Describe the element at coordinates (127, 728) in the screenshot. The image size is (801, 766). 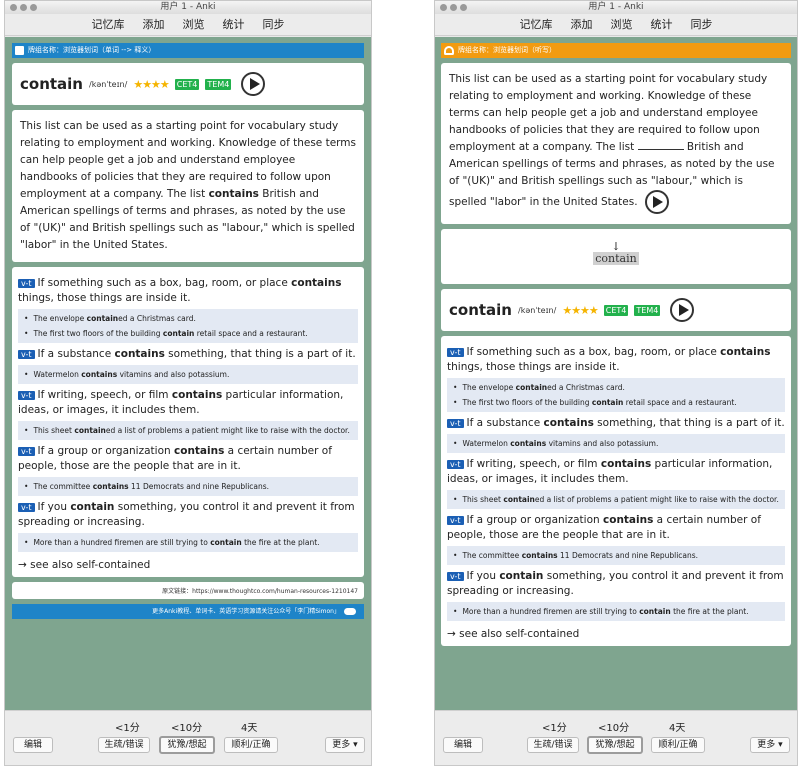
I see `interval-again: <1分` at that location.